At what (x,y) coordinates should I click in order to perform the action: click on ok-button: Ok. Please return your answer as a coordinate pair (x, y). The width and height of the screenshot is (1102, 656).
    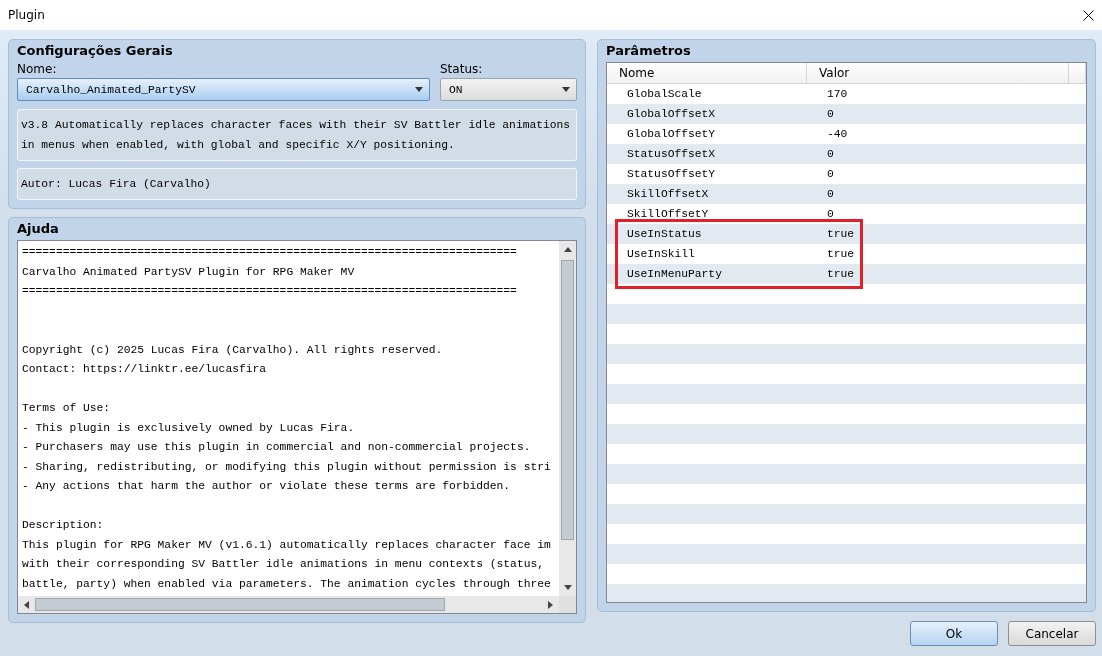
    Looking at the image, I should click on (954, 633).